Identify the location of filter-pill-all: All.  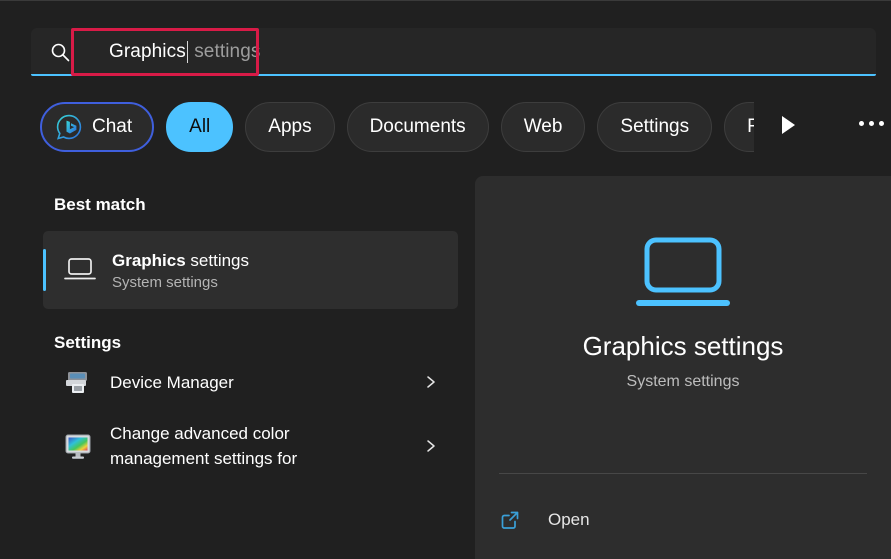
(200, 127).